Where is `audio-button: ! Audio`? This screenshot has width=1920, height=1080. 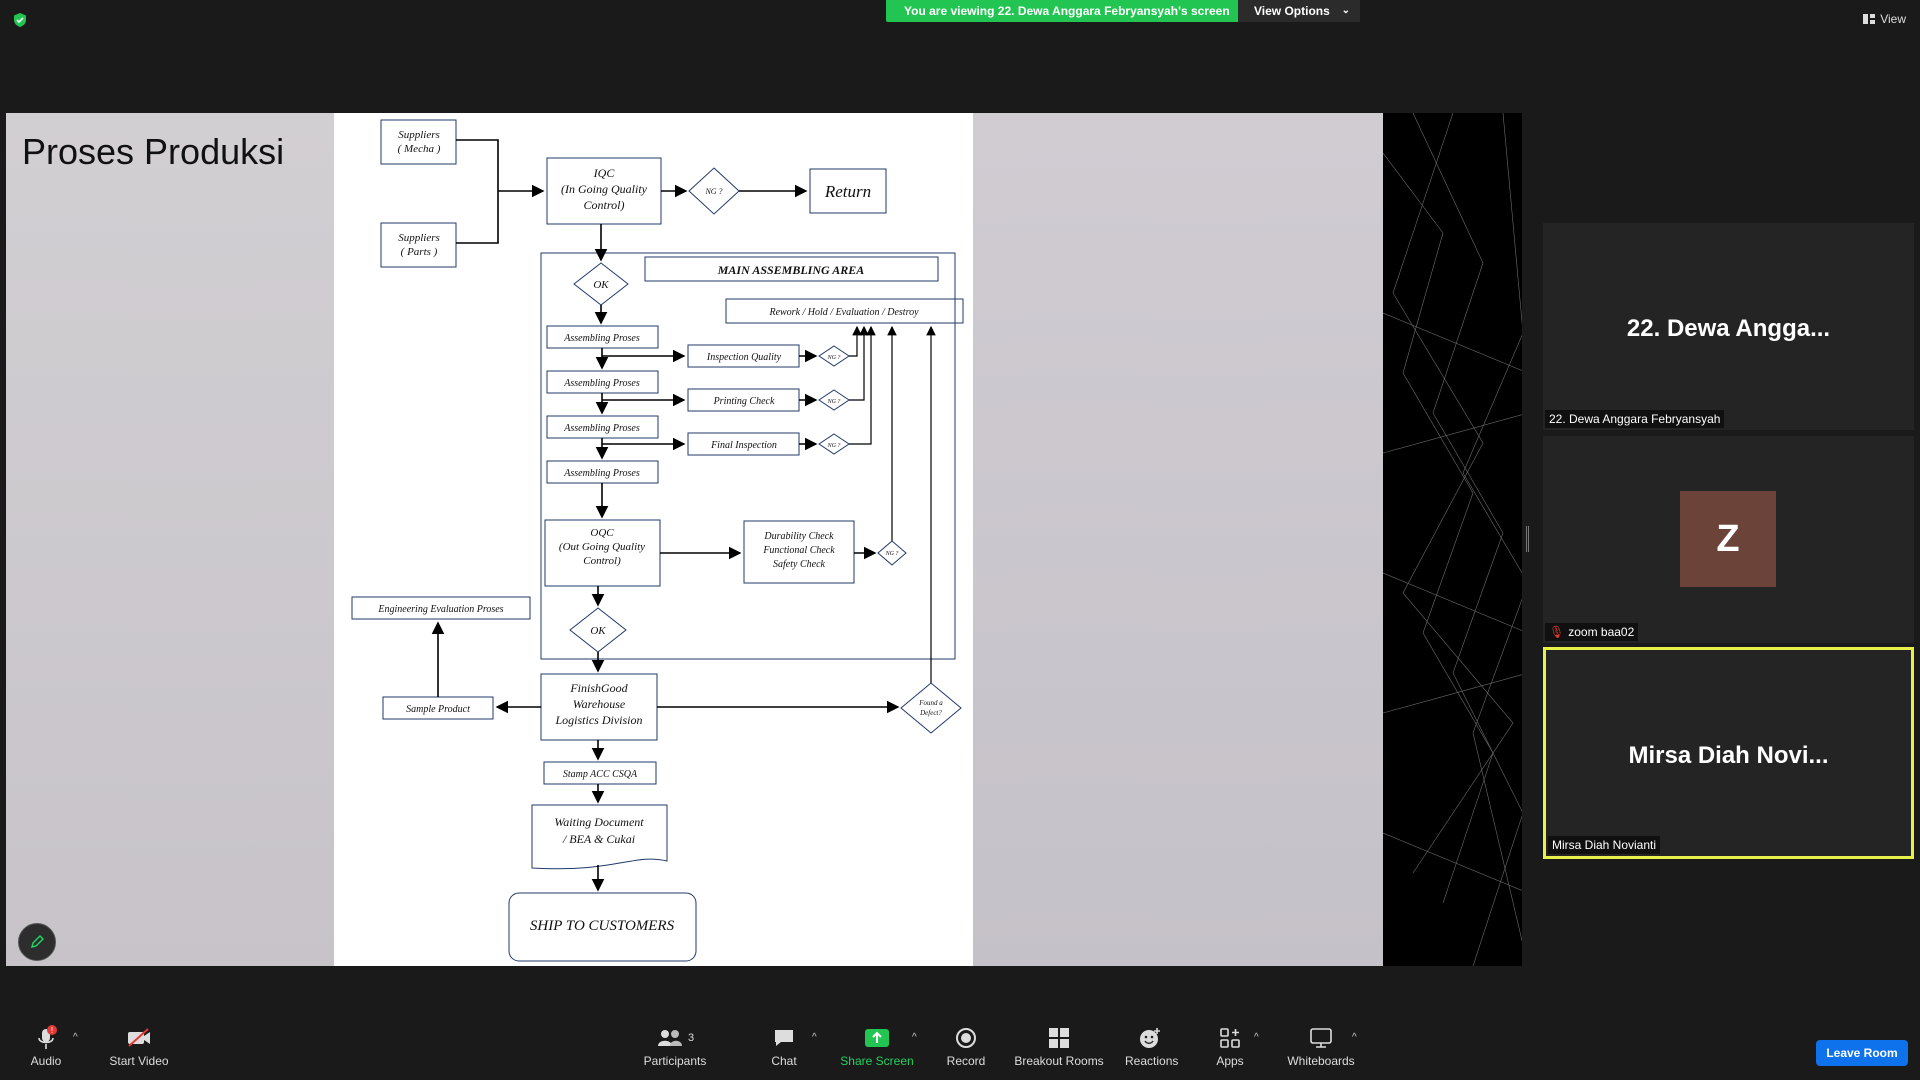
audio-button: ! Audio is located at coordinates (46, 1046).